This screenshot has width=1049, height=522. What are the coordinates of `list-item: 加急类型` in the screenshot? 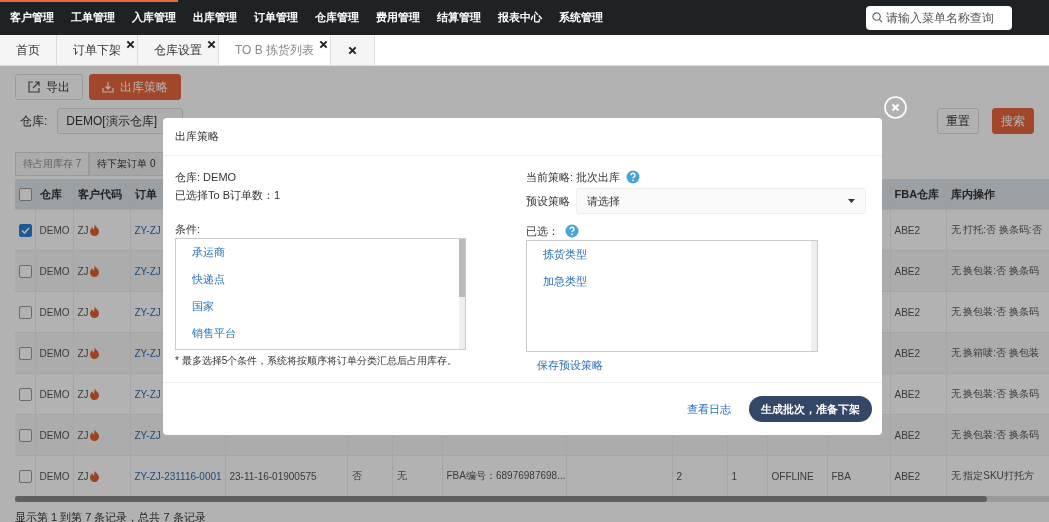 It's located at (565, 281).